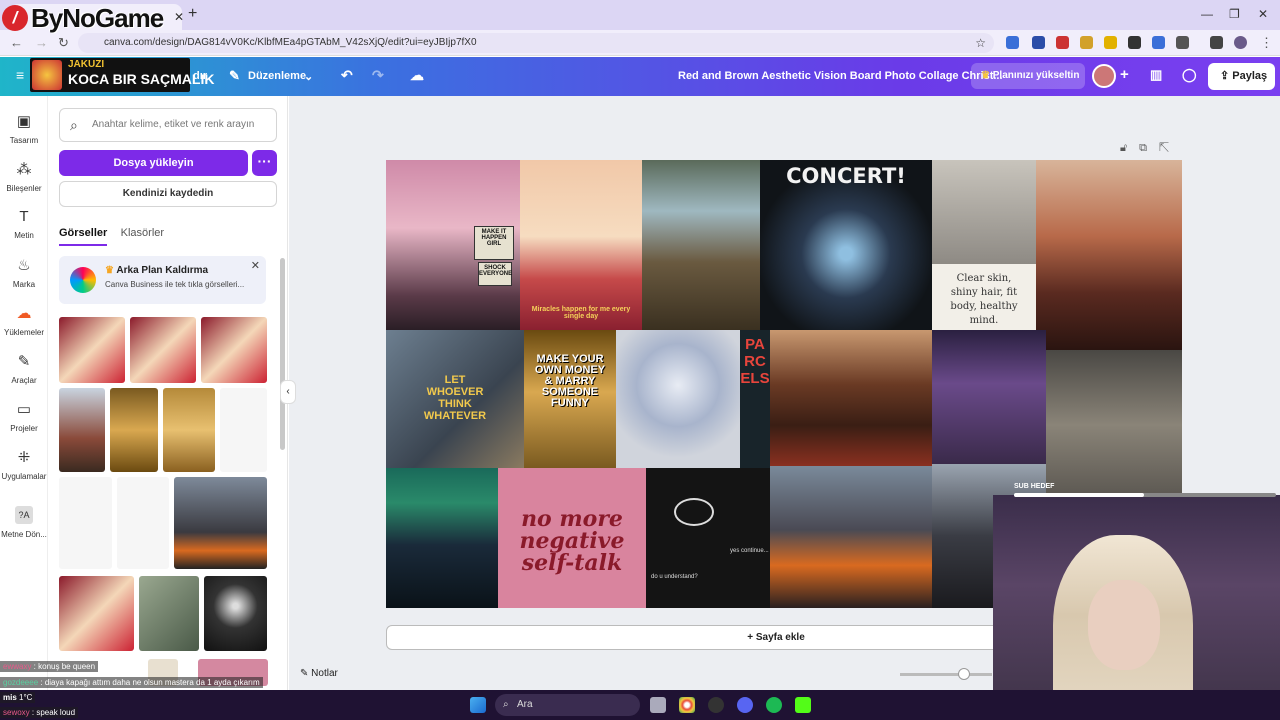 Image resolution: width=1280 pixels, height=720 pixels. I want to click on rail-label: Projeler, so click(24, 428).